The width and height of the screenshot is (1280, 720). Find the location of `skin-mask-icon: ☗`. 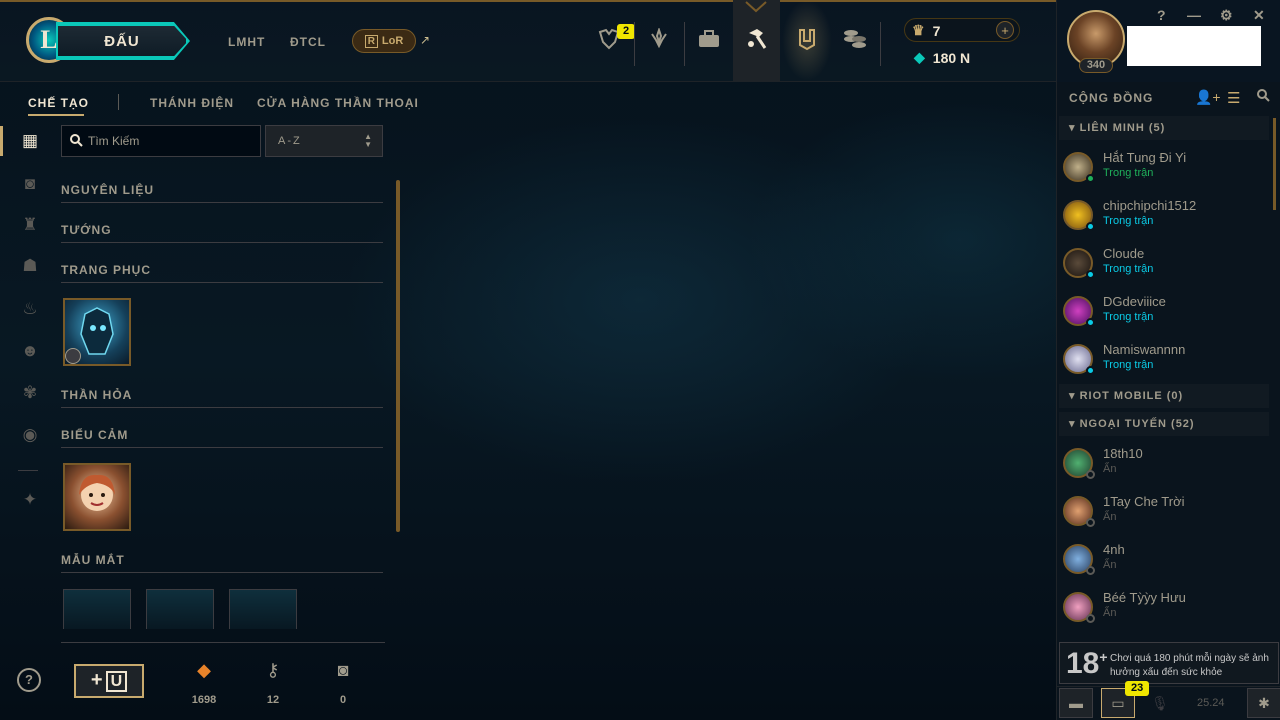

skin-mask-icon: ☗ is located at coordinates (30, 266).